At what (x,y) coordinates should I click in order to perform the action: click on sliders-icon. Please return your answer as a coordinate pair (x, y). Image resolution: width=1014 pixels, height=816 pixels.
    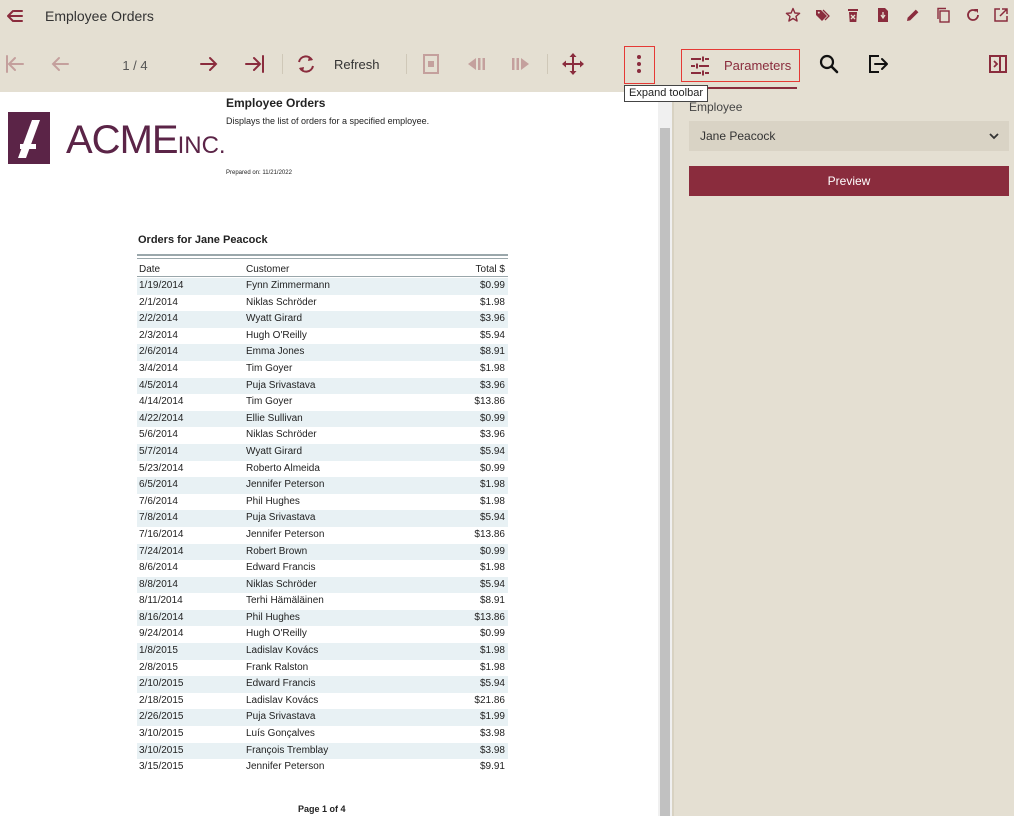
    Looking at the image, I should click on (700, 66).